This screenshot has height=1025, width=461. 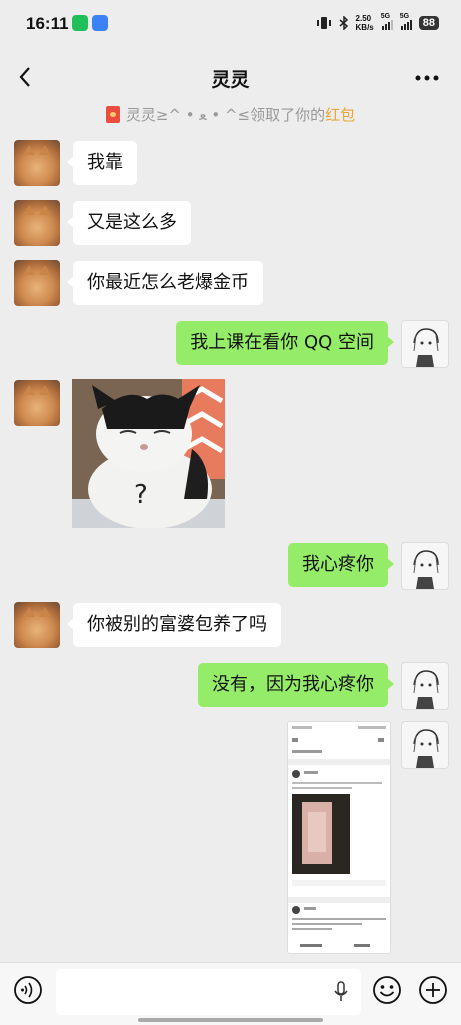 What do you see at coordinates (377, 22) in the screenshot?
I see `status-indicators: 2.50 KB/s 5G 5G 88` at bounding box center [377, 22].